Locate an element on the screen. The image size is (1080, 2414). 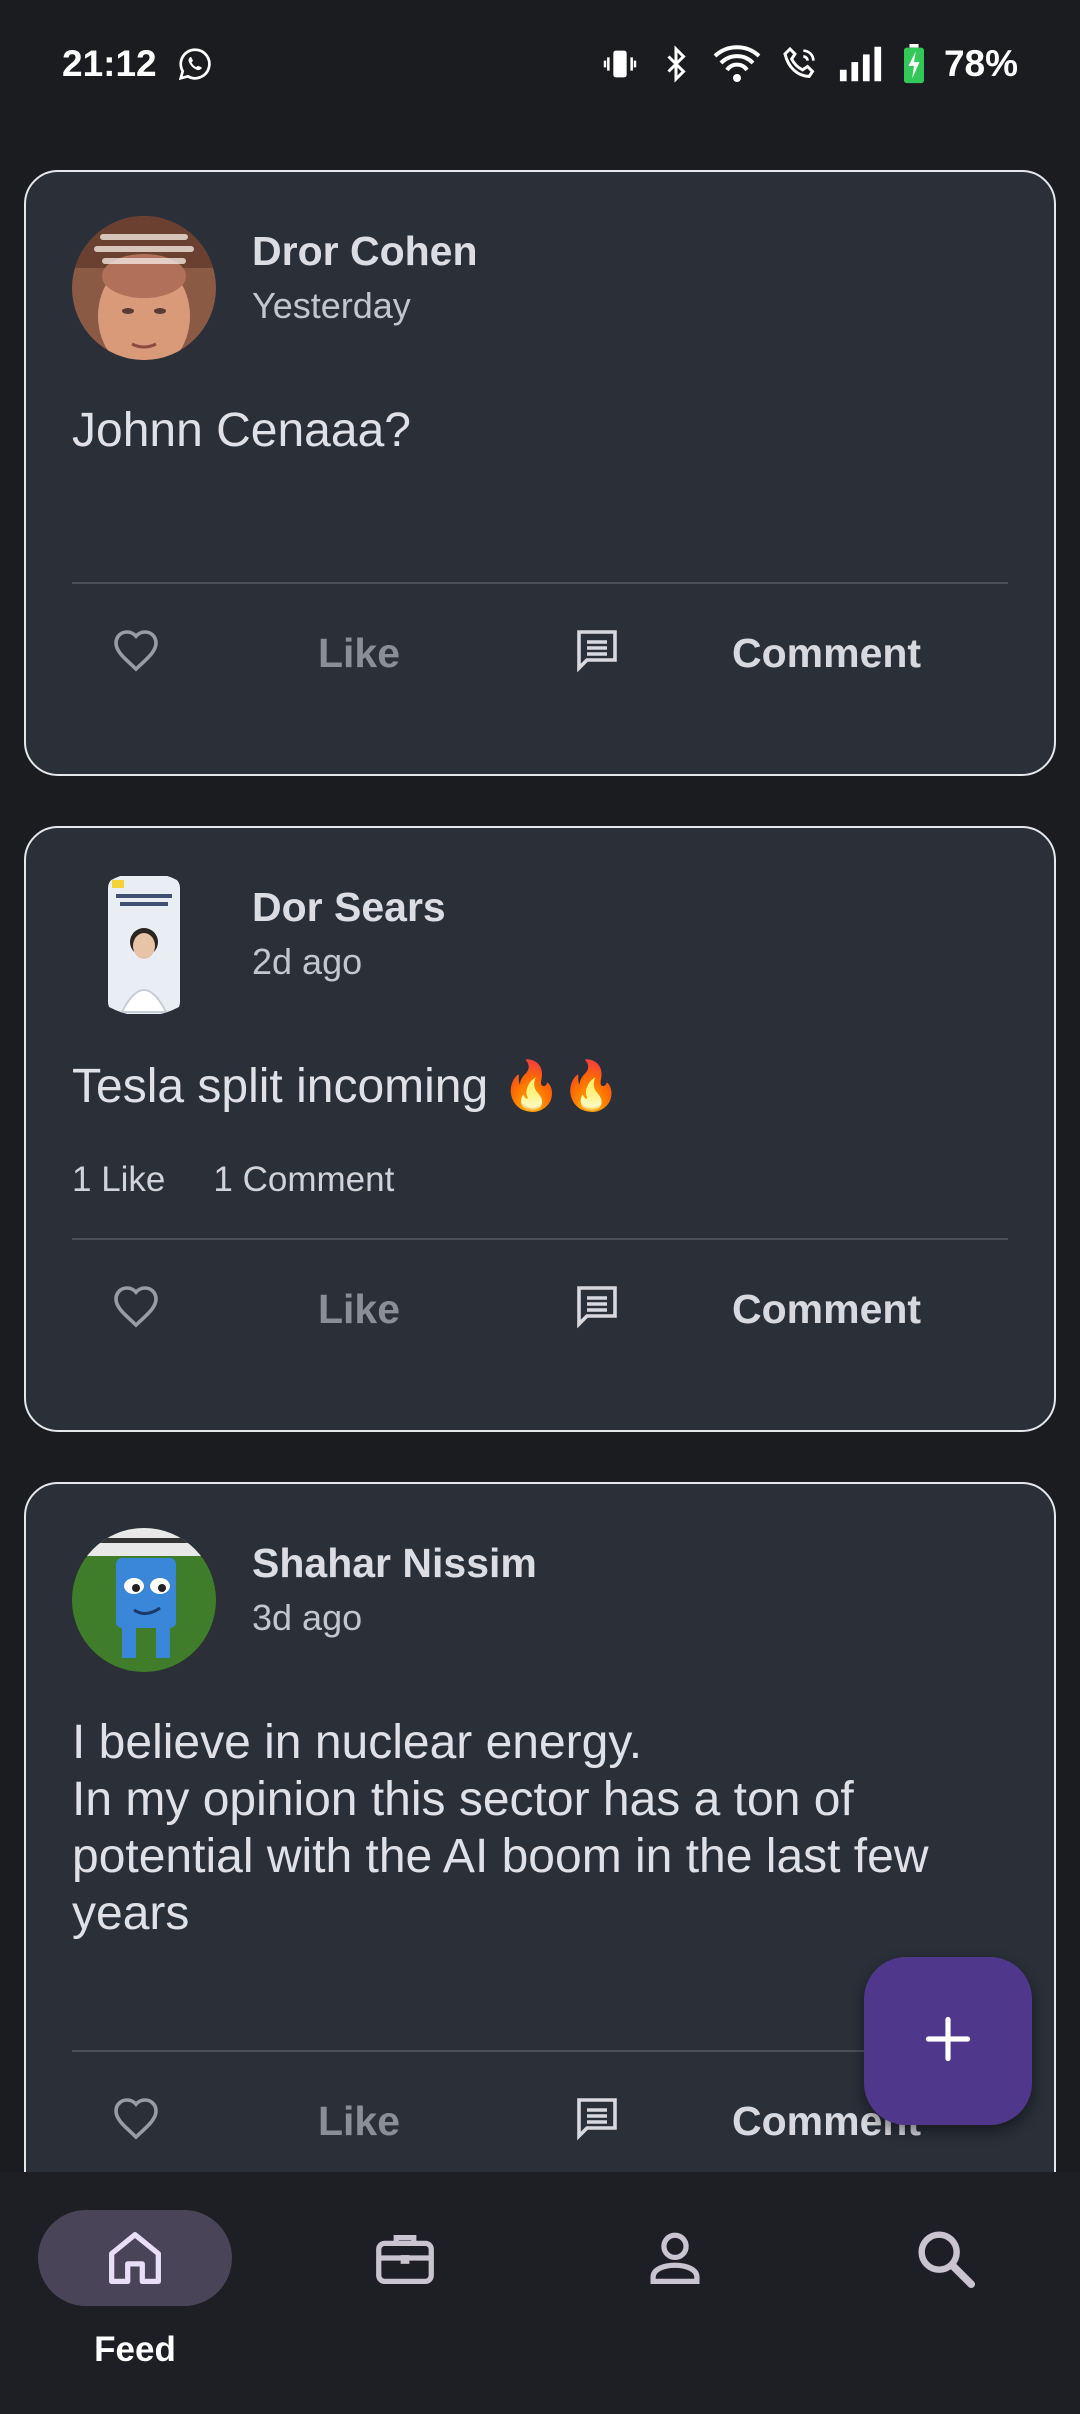
post-time: Yesterday is located at coordinates (331, 305).